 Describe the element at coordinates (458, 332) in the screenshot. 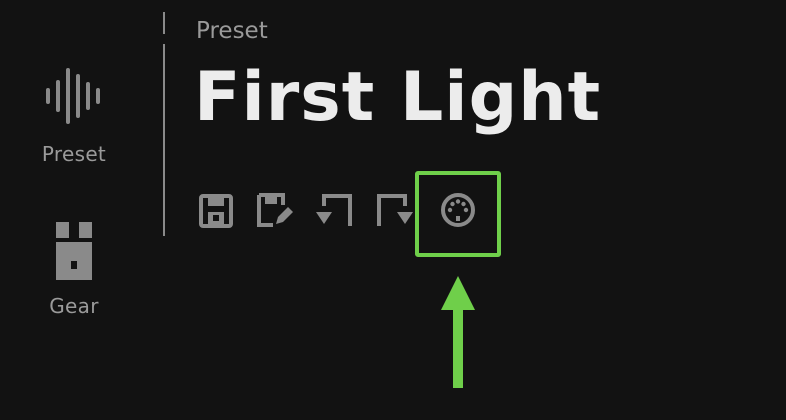

I see `arrow-up-icon` at that location.